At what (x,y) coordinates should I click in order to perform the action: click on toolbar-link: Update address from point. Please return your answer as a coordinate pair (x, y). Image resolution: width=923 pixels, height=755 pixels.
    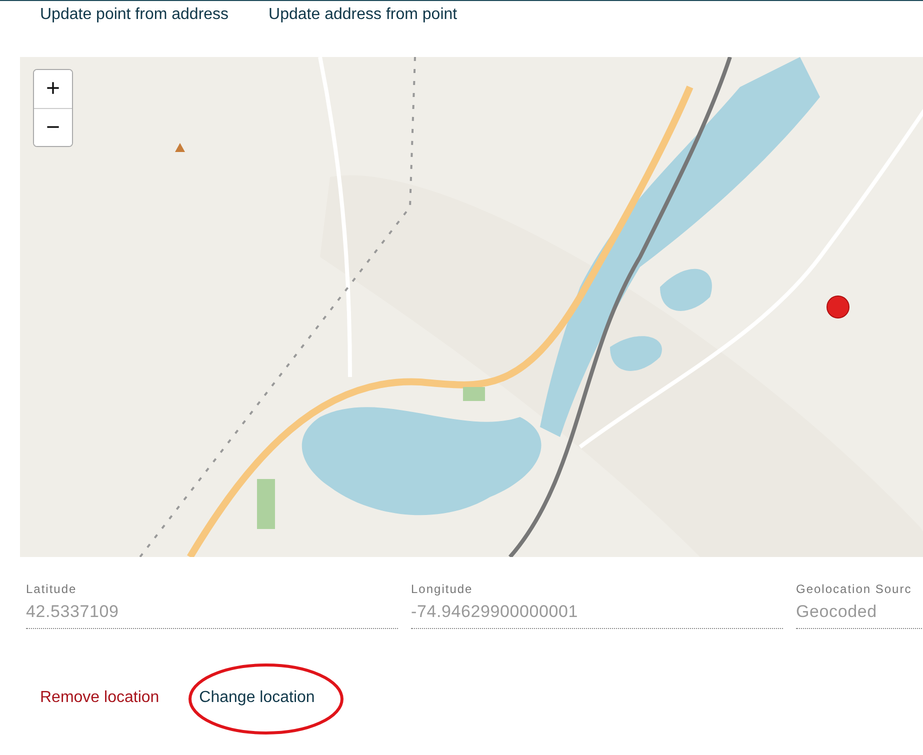
    Looking at the image, I should click on (363, 15).